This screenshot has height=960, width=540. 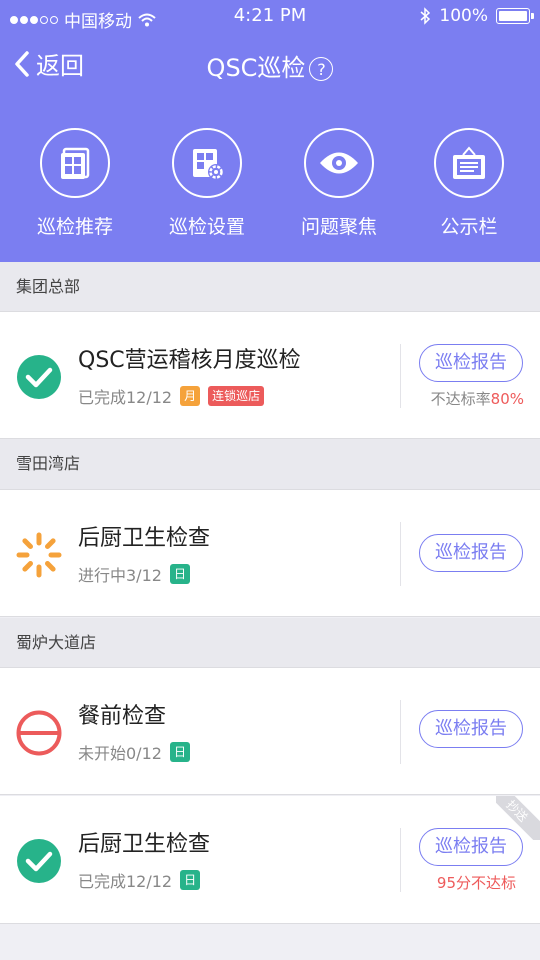 I want to click on battery-label: 100%, so click(x=463, y=16).